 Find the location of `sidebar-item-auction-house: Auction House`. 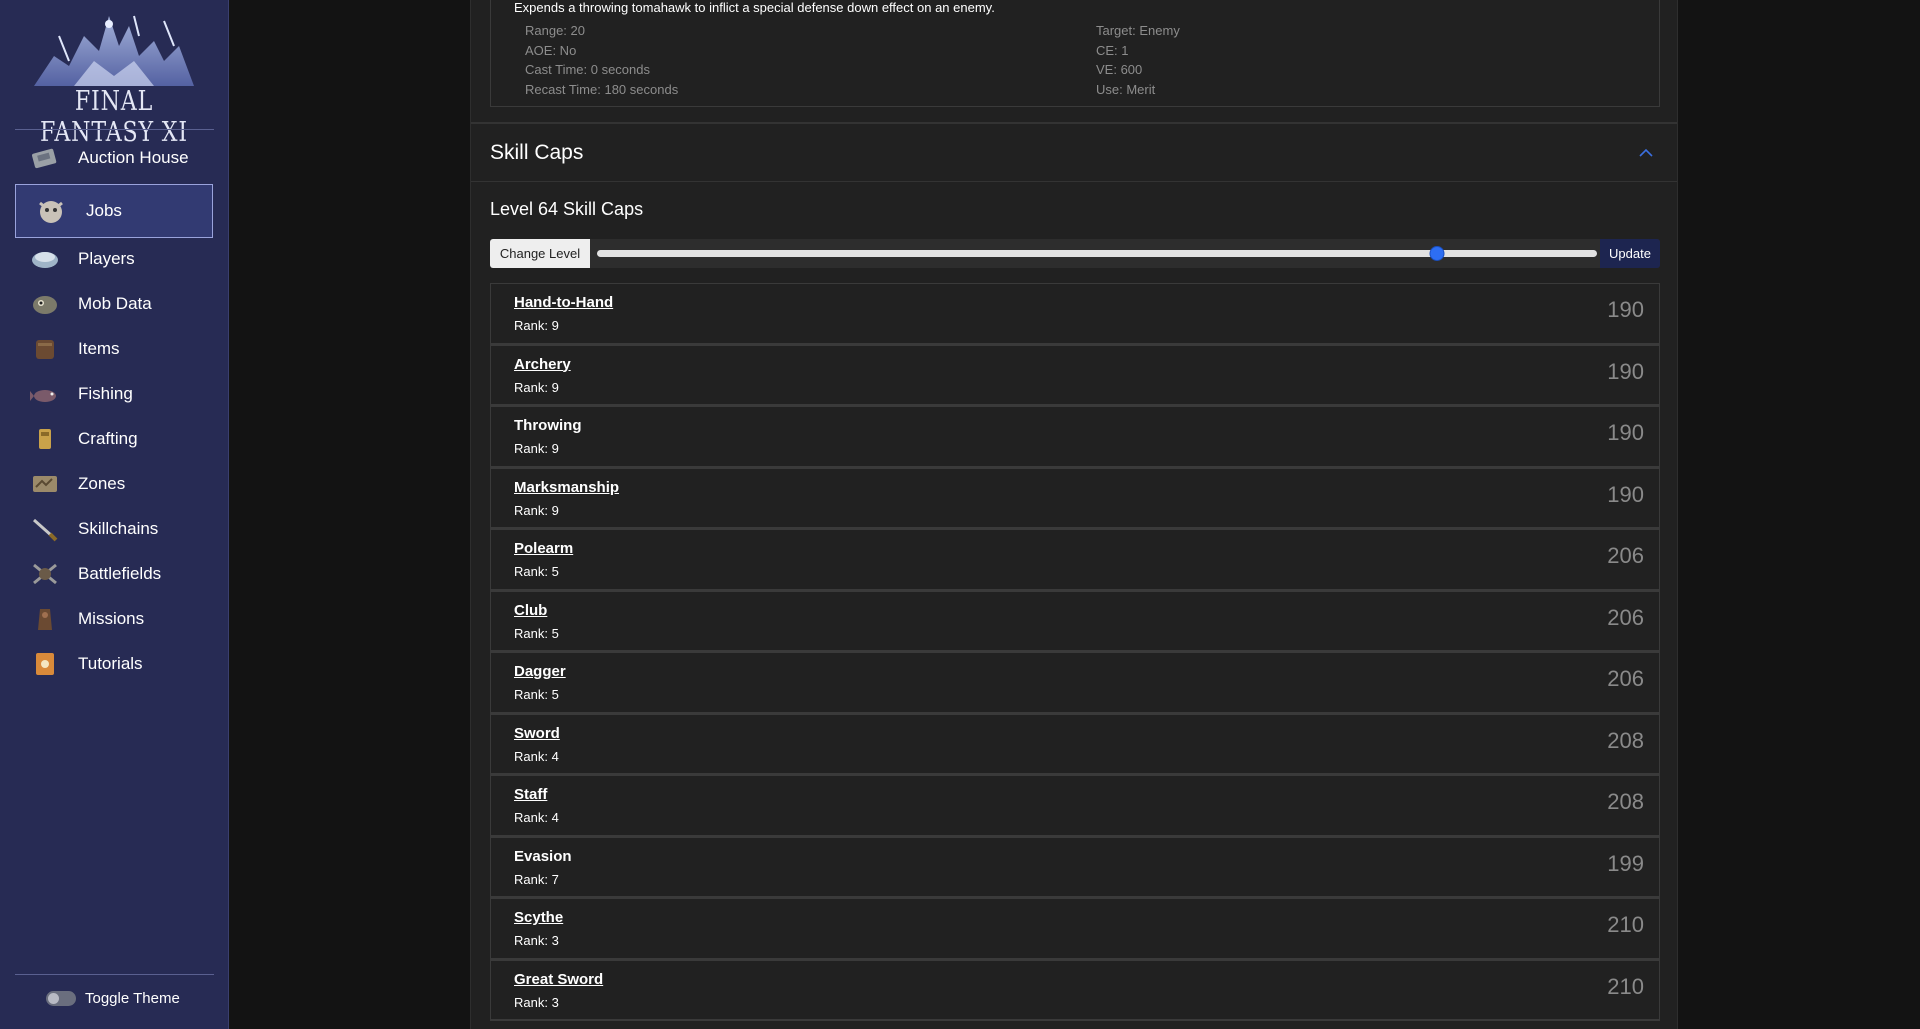

sidebar-item-auction-house: Auction House is located at coordinates (114, 158).